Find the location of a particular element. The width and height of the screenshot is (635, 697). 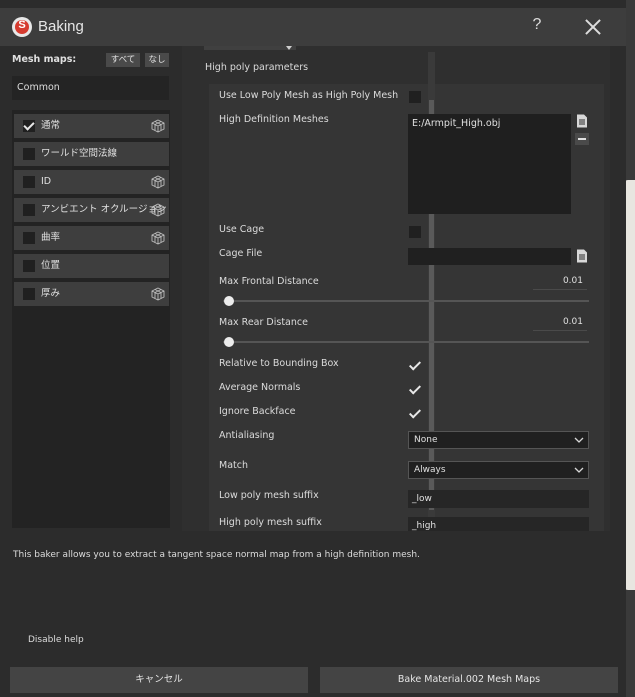

use-low-poly-checkbox is located at coordinates (415, 97).